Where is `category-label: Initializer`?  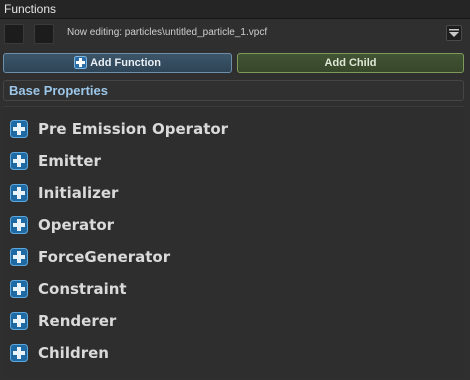
category-label: Initializer is located at coordinates (78, 193).